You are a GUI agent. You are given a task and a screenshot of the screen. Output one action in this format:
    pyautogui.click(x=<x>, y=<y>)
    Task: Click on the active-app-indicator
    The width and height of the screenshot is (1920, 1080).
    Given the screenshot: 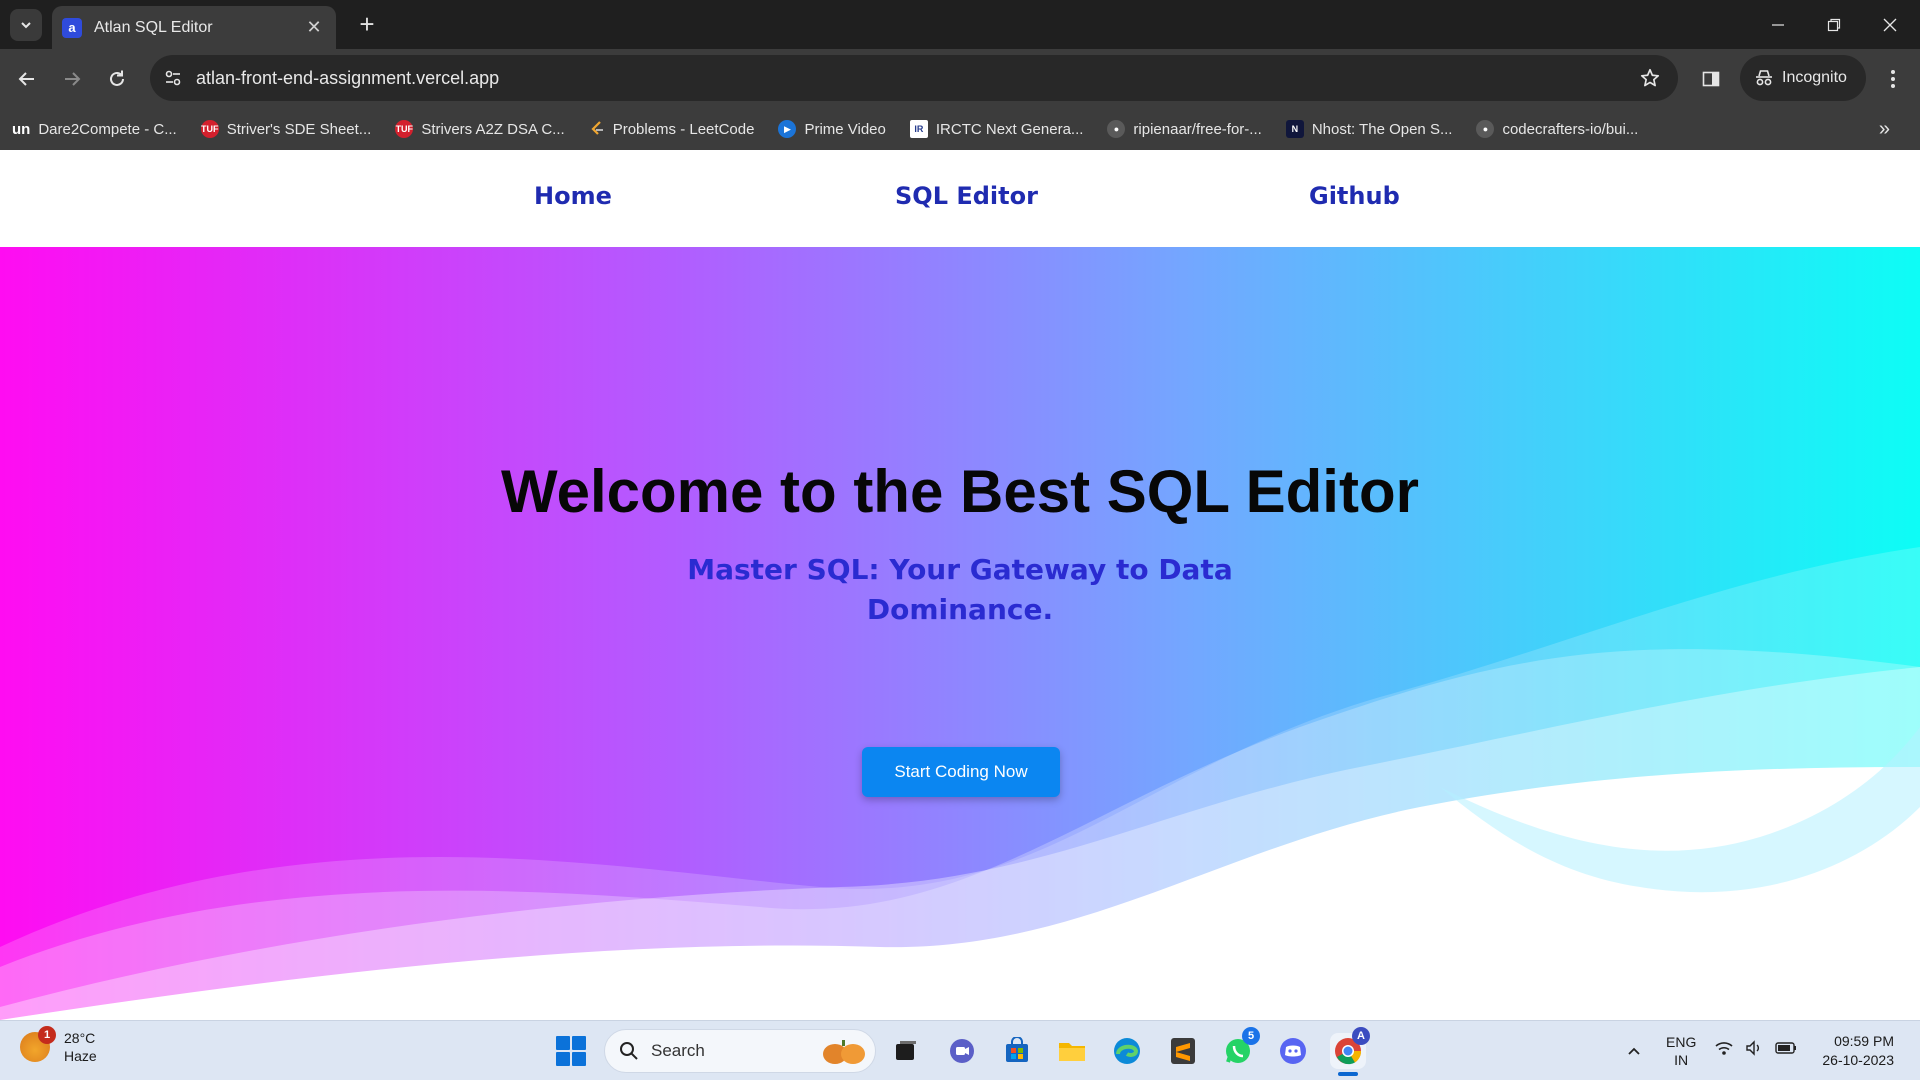 What is the action you would take?
    pyautogui.click(x=1348, y=1074)
    